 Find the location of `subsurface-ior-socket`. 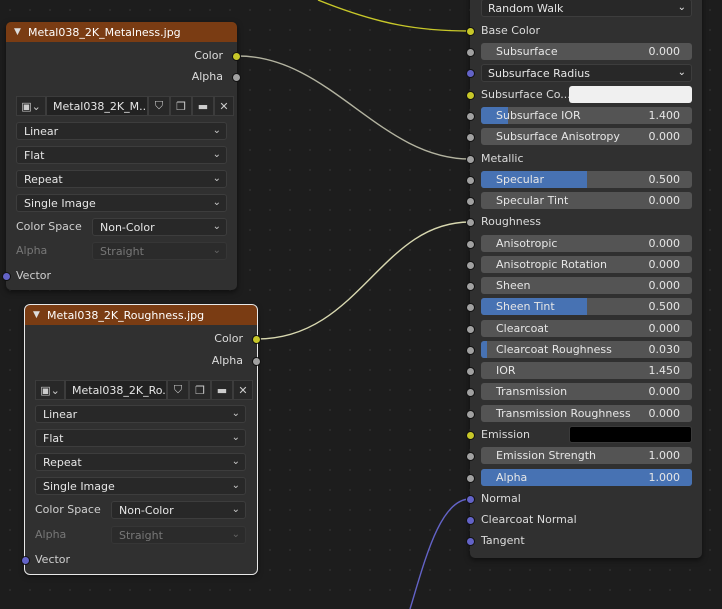

subsurface-ior-socket is located at coordinates (470, 116).